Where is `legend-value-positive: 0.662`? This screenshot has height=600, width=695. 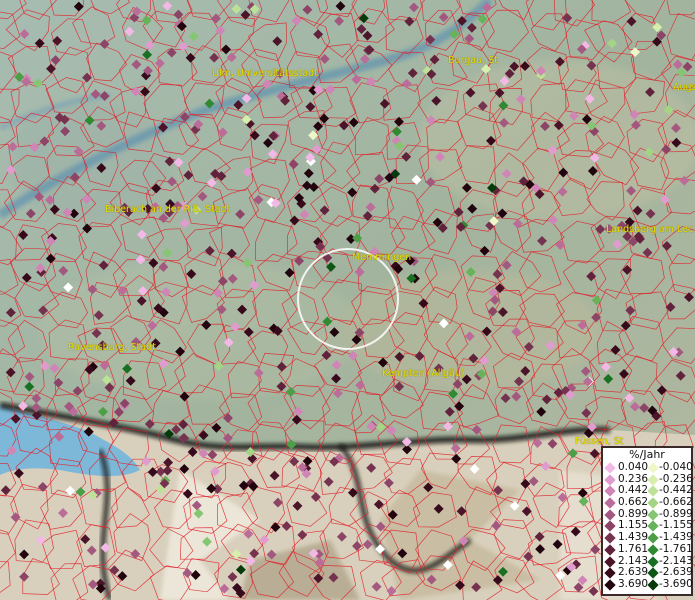 legend-value-positive: 0.662 is located at coordinates (633, 502).